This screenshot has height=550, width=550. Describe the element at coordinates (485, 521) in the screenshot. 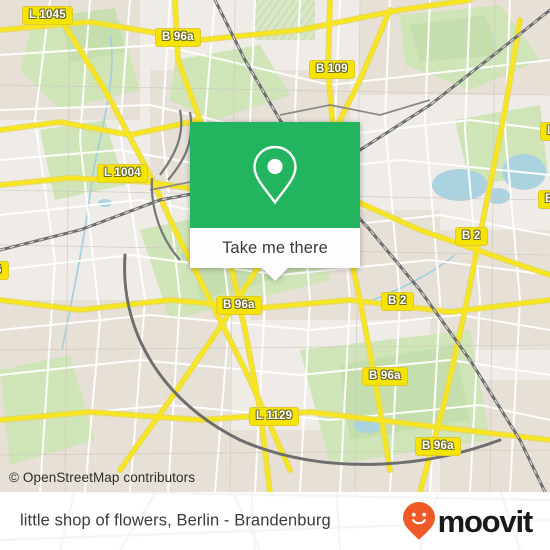

I see `moovit-wordmark: moovit` at that location.